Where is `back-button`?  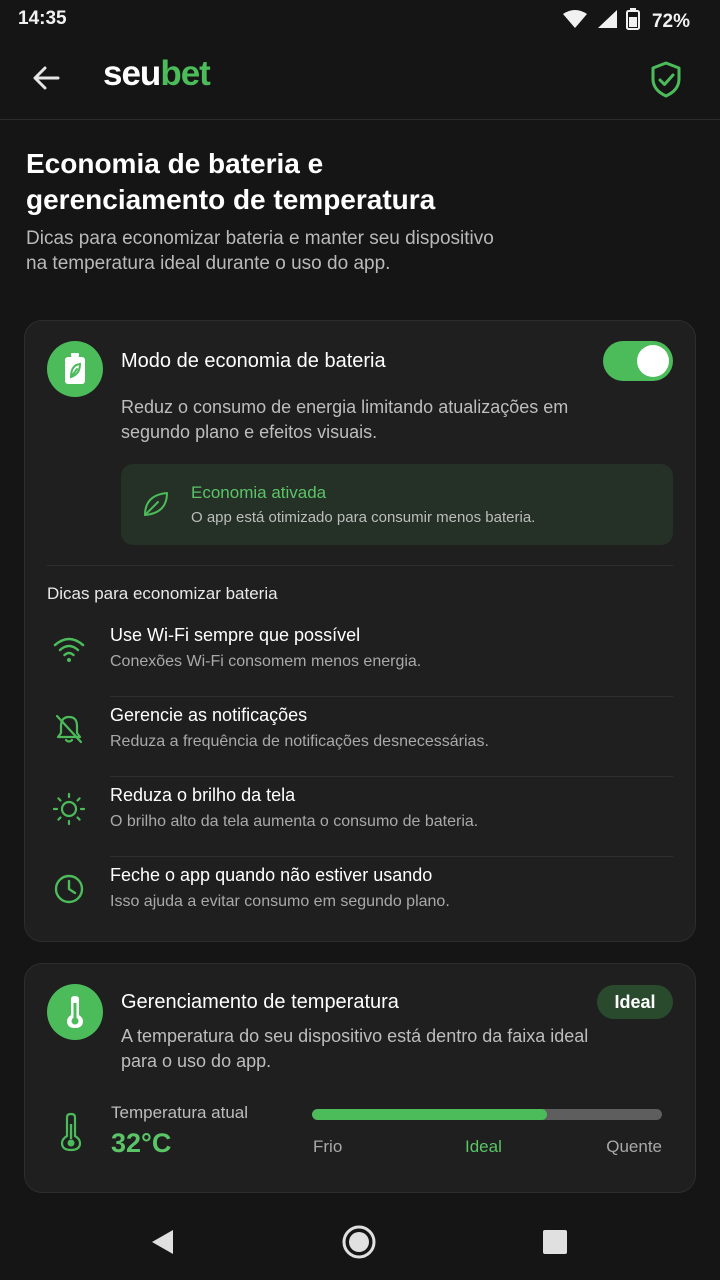
back-button is located at coordinates (46, 80).